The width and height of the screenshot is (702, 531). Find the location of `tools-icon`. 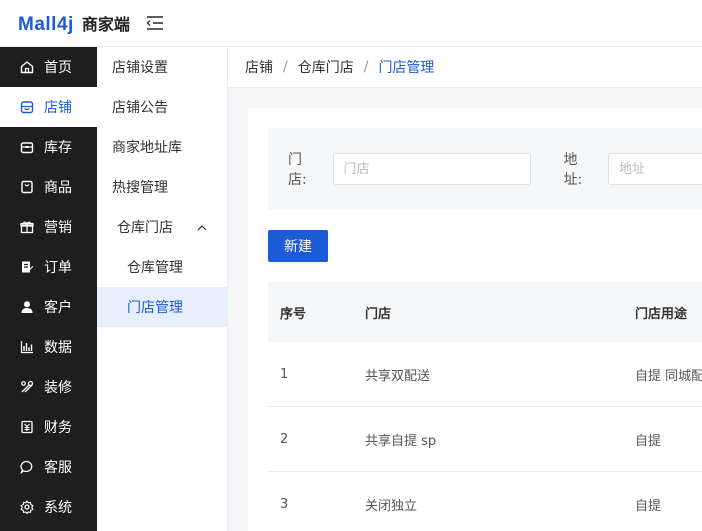

tools-icon is located at coordinates (27, 387).